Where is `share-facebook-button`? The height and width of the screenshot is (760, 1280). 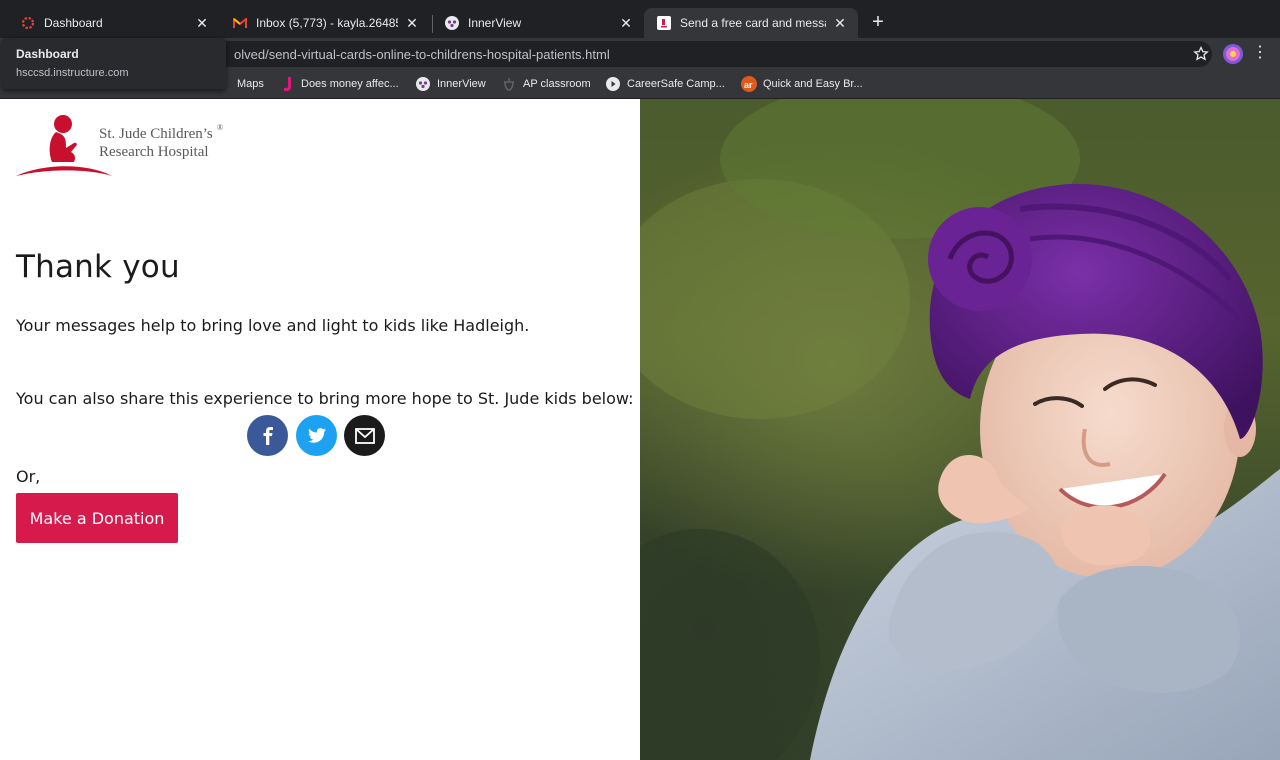 share-facebook-button is located at coordinates (267, 435).